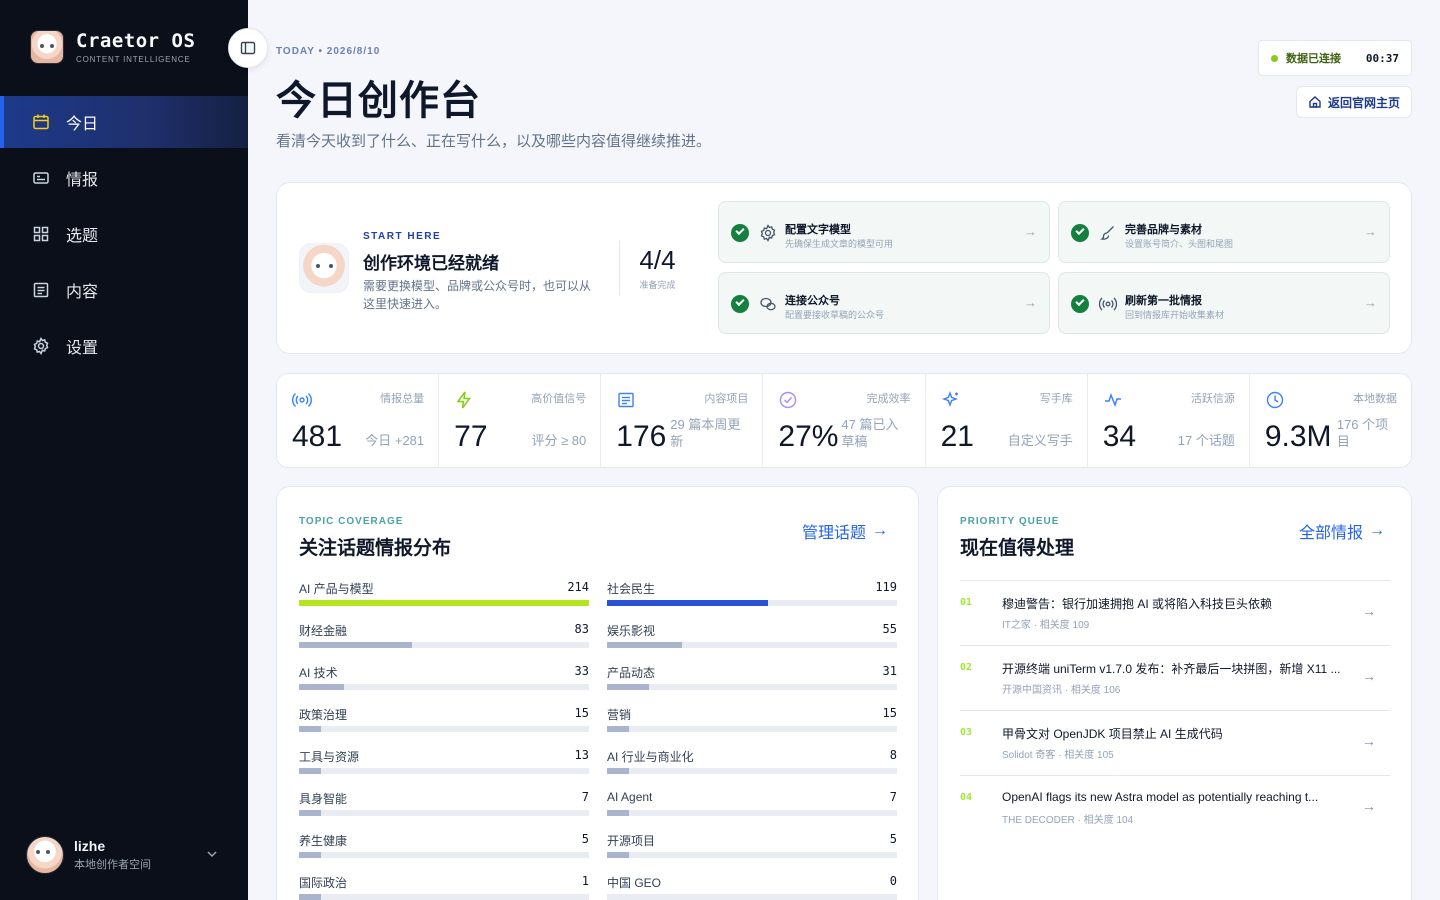 The image size is (1440, 900). Describe the element at coordinates (520, 420) in the screenshot. I see `stat-high-value: 高价值信号 77 评分 ≥ 80` at that location.